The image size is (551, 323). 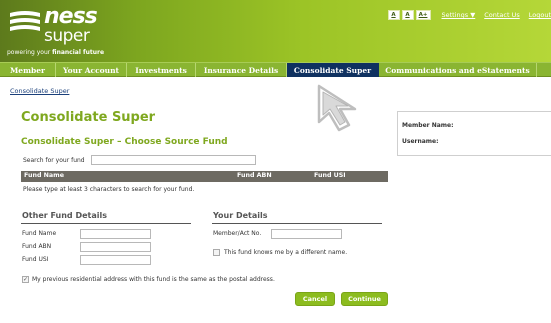 What do you see at coordinates (35, 259) in the screenshot?
I see `fund-usi-label: Fund USI` at bounding box center [35, 259].